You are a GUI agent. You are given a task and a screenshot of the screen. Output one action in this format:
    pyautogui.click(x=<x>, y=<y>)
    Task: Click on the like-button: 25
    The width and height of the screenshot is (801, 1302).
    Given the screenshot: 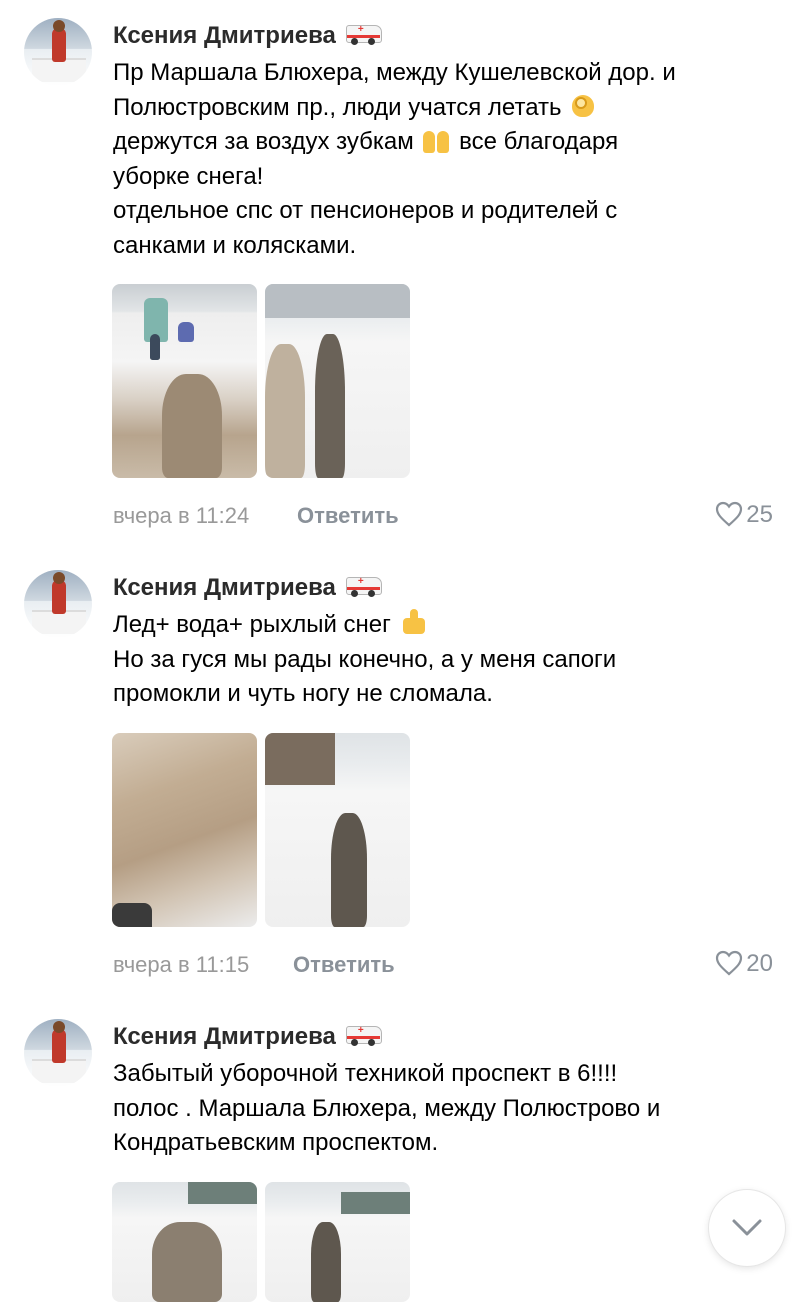 What is the action you would take?
    pyautogui.click(x=744, y=515)
    